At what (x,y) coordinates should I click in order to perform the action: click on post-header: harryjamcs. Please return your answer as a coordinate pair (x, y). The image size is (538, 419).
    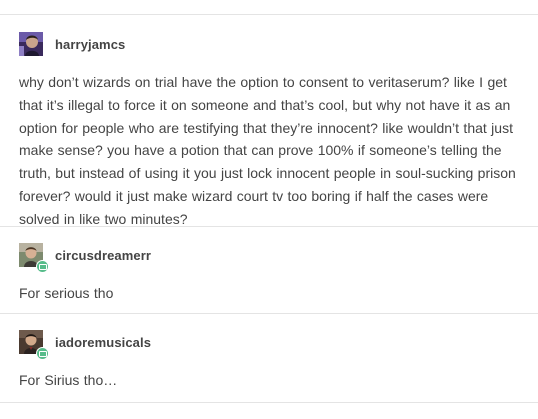
    Looking at the image, I should click on (271, 44).